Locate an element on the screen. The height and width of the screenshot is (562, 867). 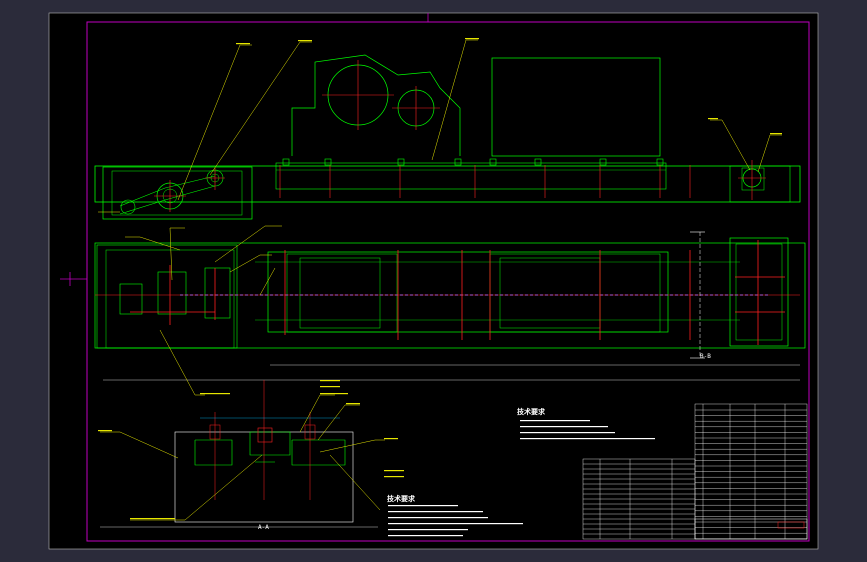
section-label-a: A-A is located at coordinates (263, 527).